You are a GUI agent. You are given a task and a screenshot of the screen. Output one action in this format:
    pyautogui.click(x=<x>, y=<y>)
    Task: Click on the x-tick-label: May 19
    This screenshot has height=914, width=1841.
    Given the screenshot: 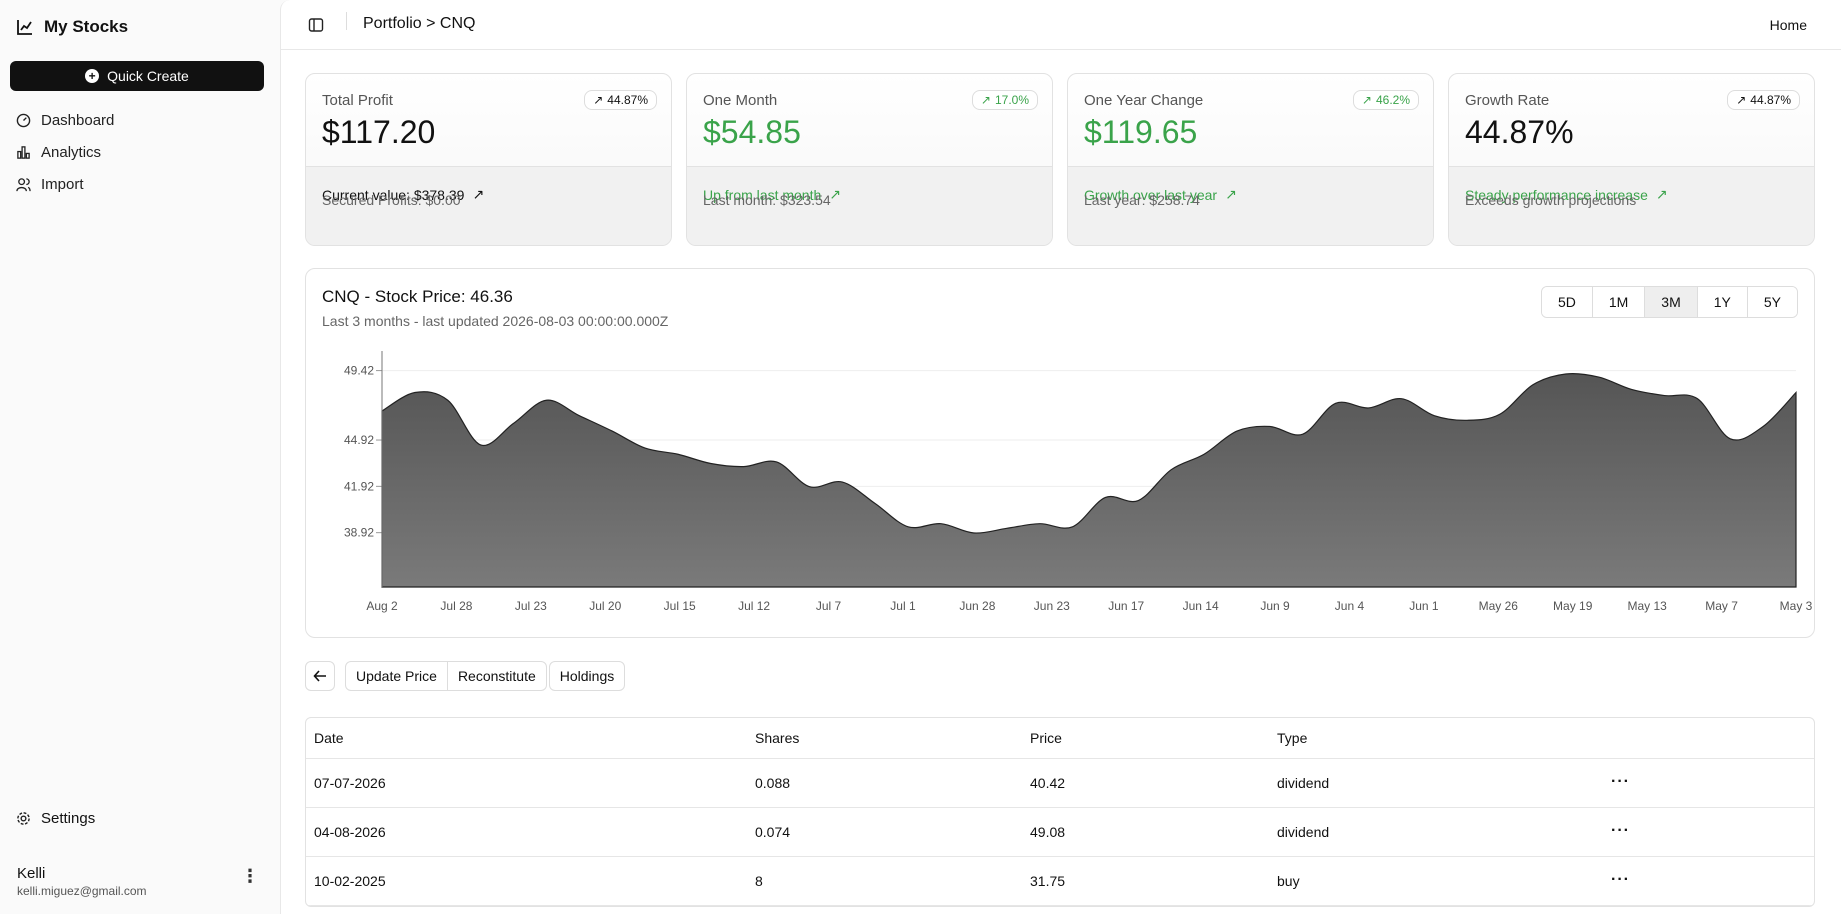 What is the action you would take?
    pyautogui.click(x=1573, y=606)
    